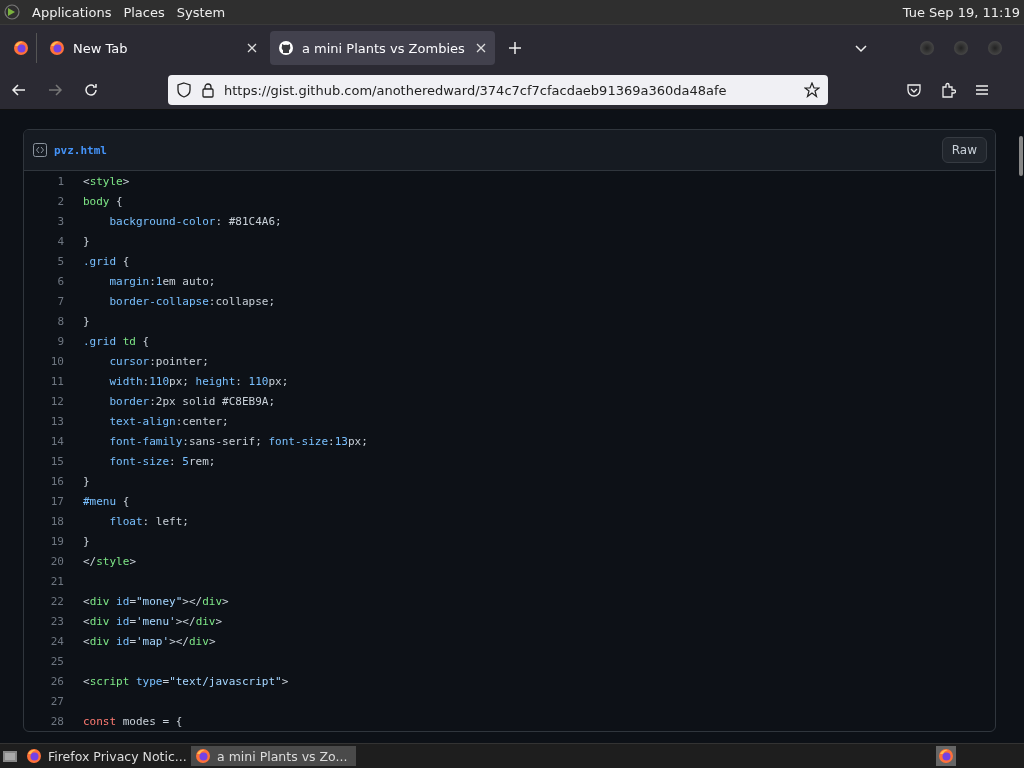  What do you see at coordinates (498, 90) in the screenshot?
I see `address-field: https://gist.github.com/anotheredward/374c7cf7cfacdaeb91369a360da48afe` at bounding box center [498, 90].